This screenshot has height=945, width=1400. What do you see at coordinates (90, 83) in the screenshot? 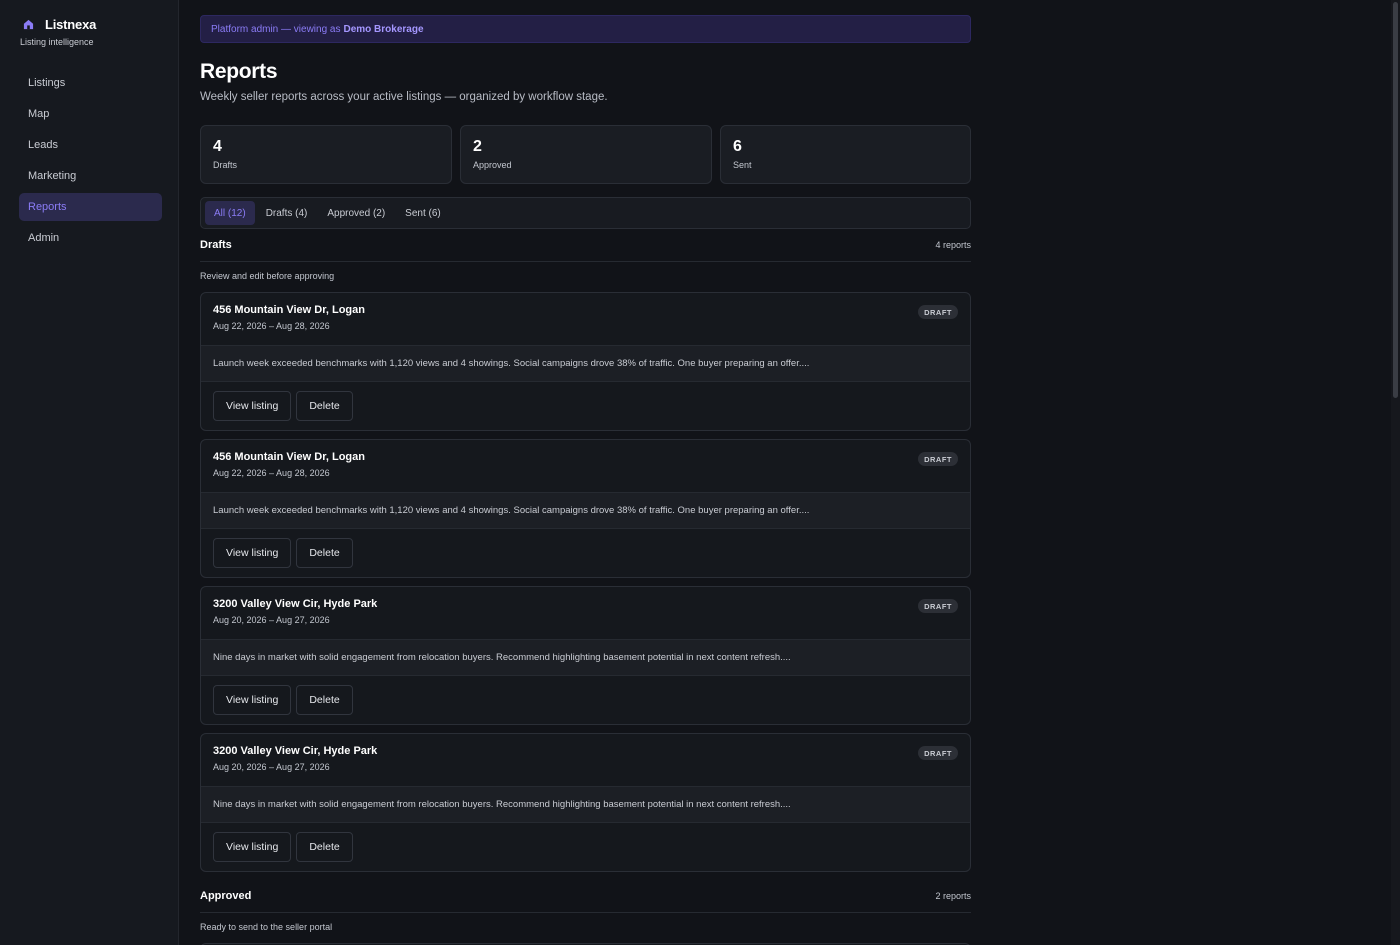
I see `sidebar-item-listings: Listings` at bounding box center [90, 83].